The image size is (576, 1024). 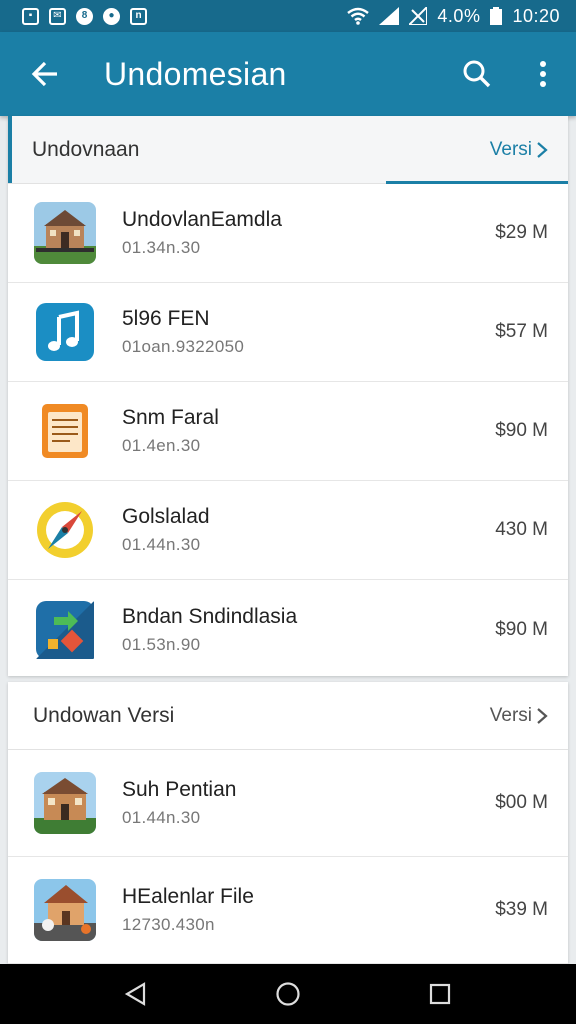 What do you see at coordinates (161, 247) in the screenshot?
I see `item-version: 01.34n.30` at bounding box center [161, 247].